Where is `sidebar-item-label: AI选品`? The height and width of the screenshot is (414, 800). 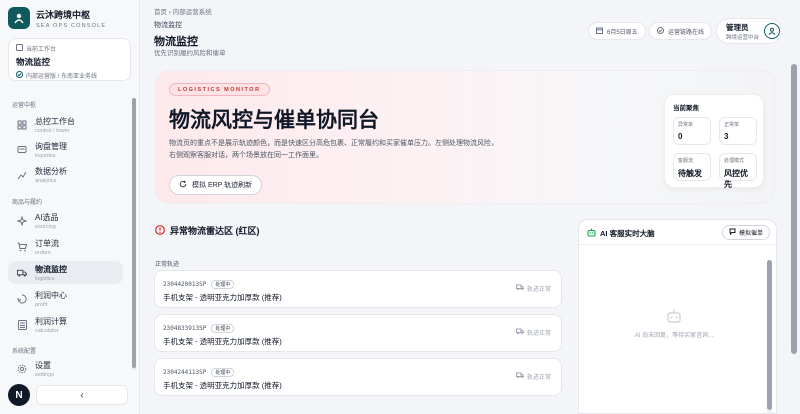 sidebar-item-label: AI选品 is located at coordinates (47, 217).